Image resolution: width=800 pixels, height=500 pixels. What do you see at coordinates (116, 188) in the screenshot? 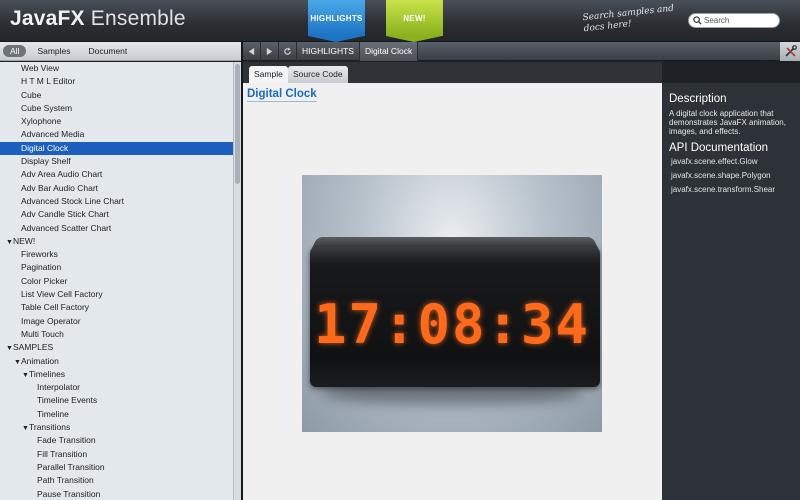
I see `tree-item: Adv Bar Audio Chart` at bounding box center [116, 188].